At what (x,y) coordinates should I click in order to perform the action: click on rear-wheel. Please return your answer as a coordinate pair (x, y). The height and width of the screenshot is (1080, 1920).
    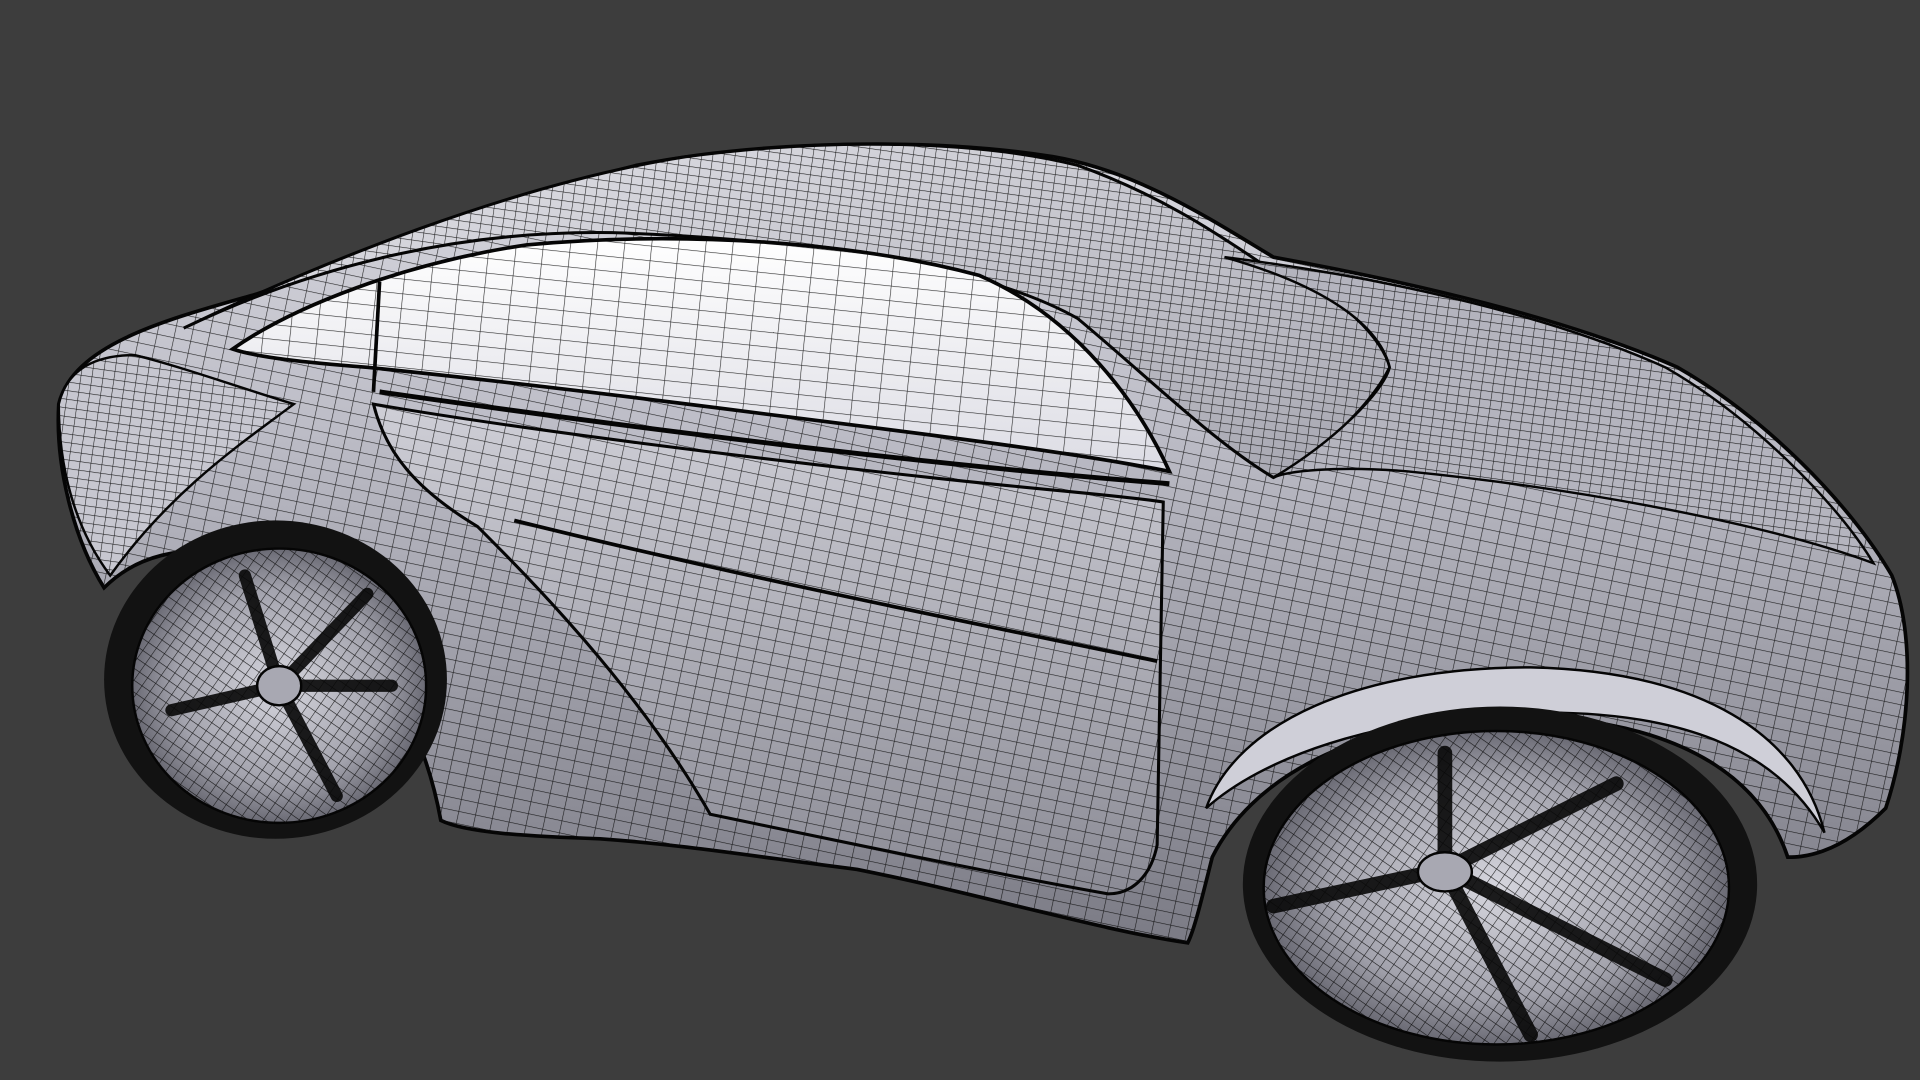
    Looking at the image, I should click on (1500, 884).